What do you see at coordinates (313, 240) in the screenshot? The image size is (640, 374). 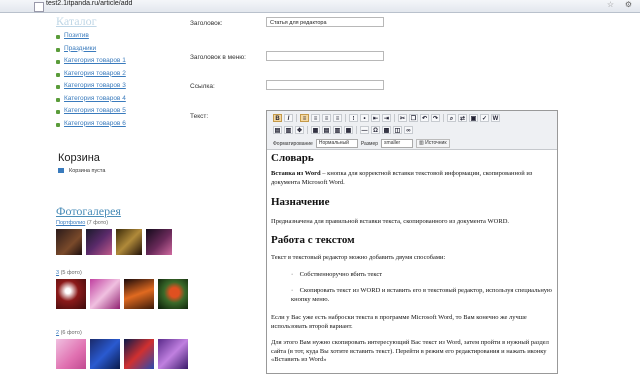 I see `heading-text-work: Работа с текстом` at bounding box center [313, 240].